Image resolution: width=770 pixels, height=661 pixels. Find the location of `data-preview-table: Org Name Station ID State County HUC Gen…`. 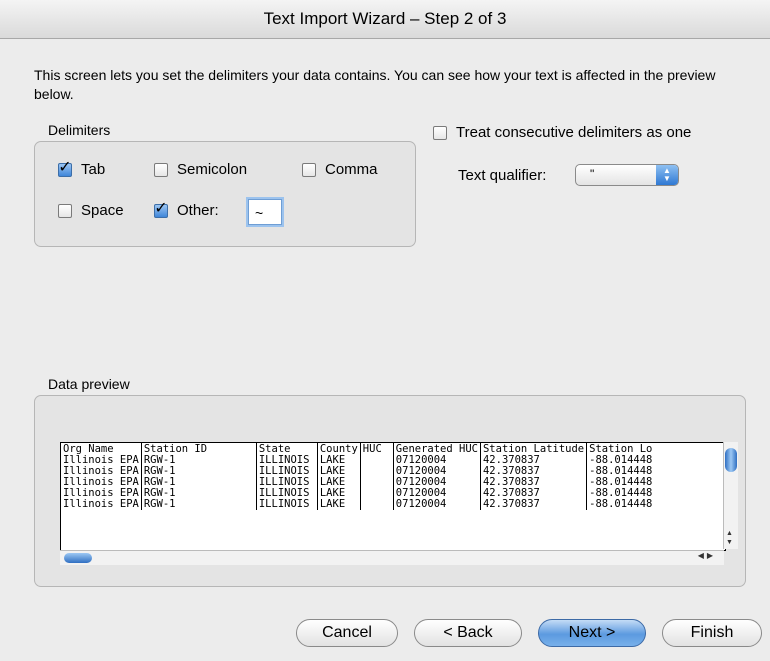

data-preview-table: Org Name Station ID State County HUC Gen… is located at coordinates (393, 496).